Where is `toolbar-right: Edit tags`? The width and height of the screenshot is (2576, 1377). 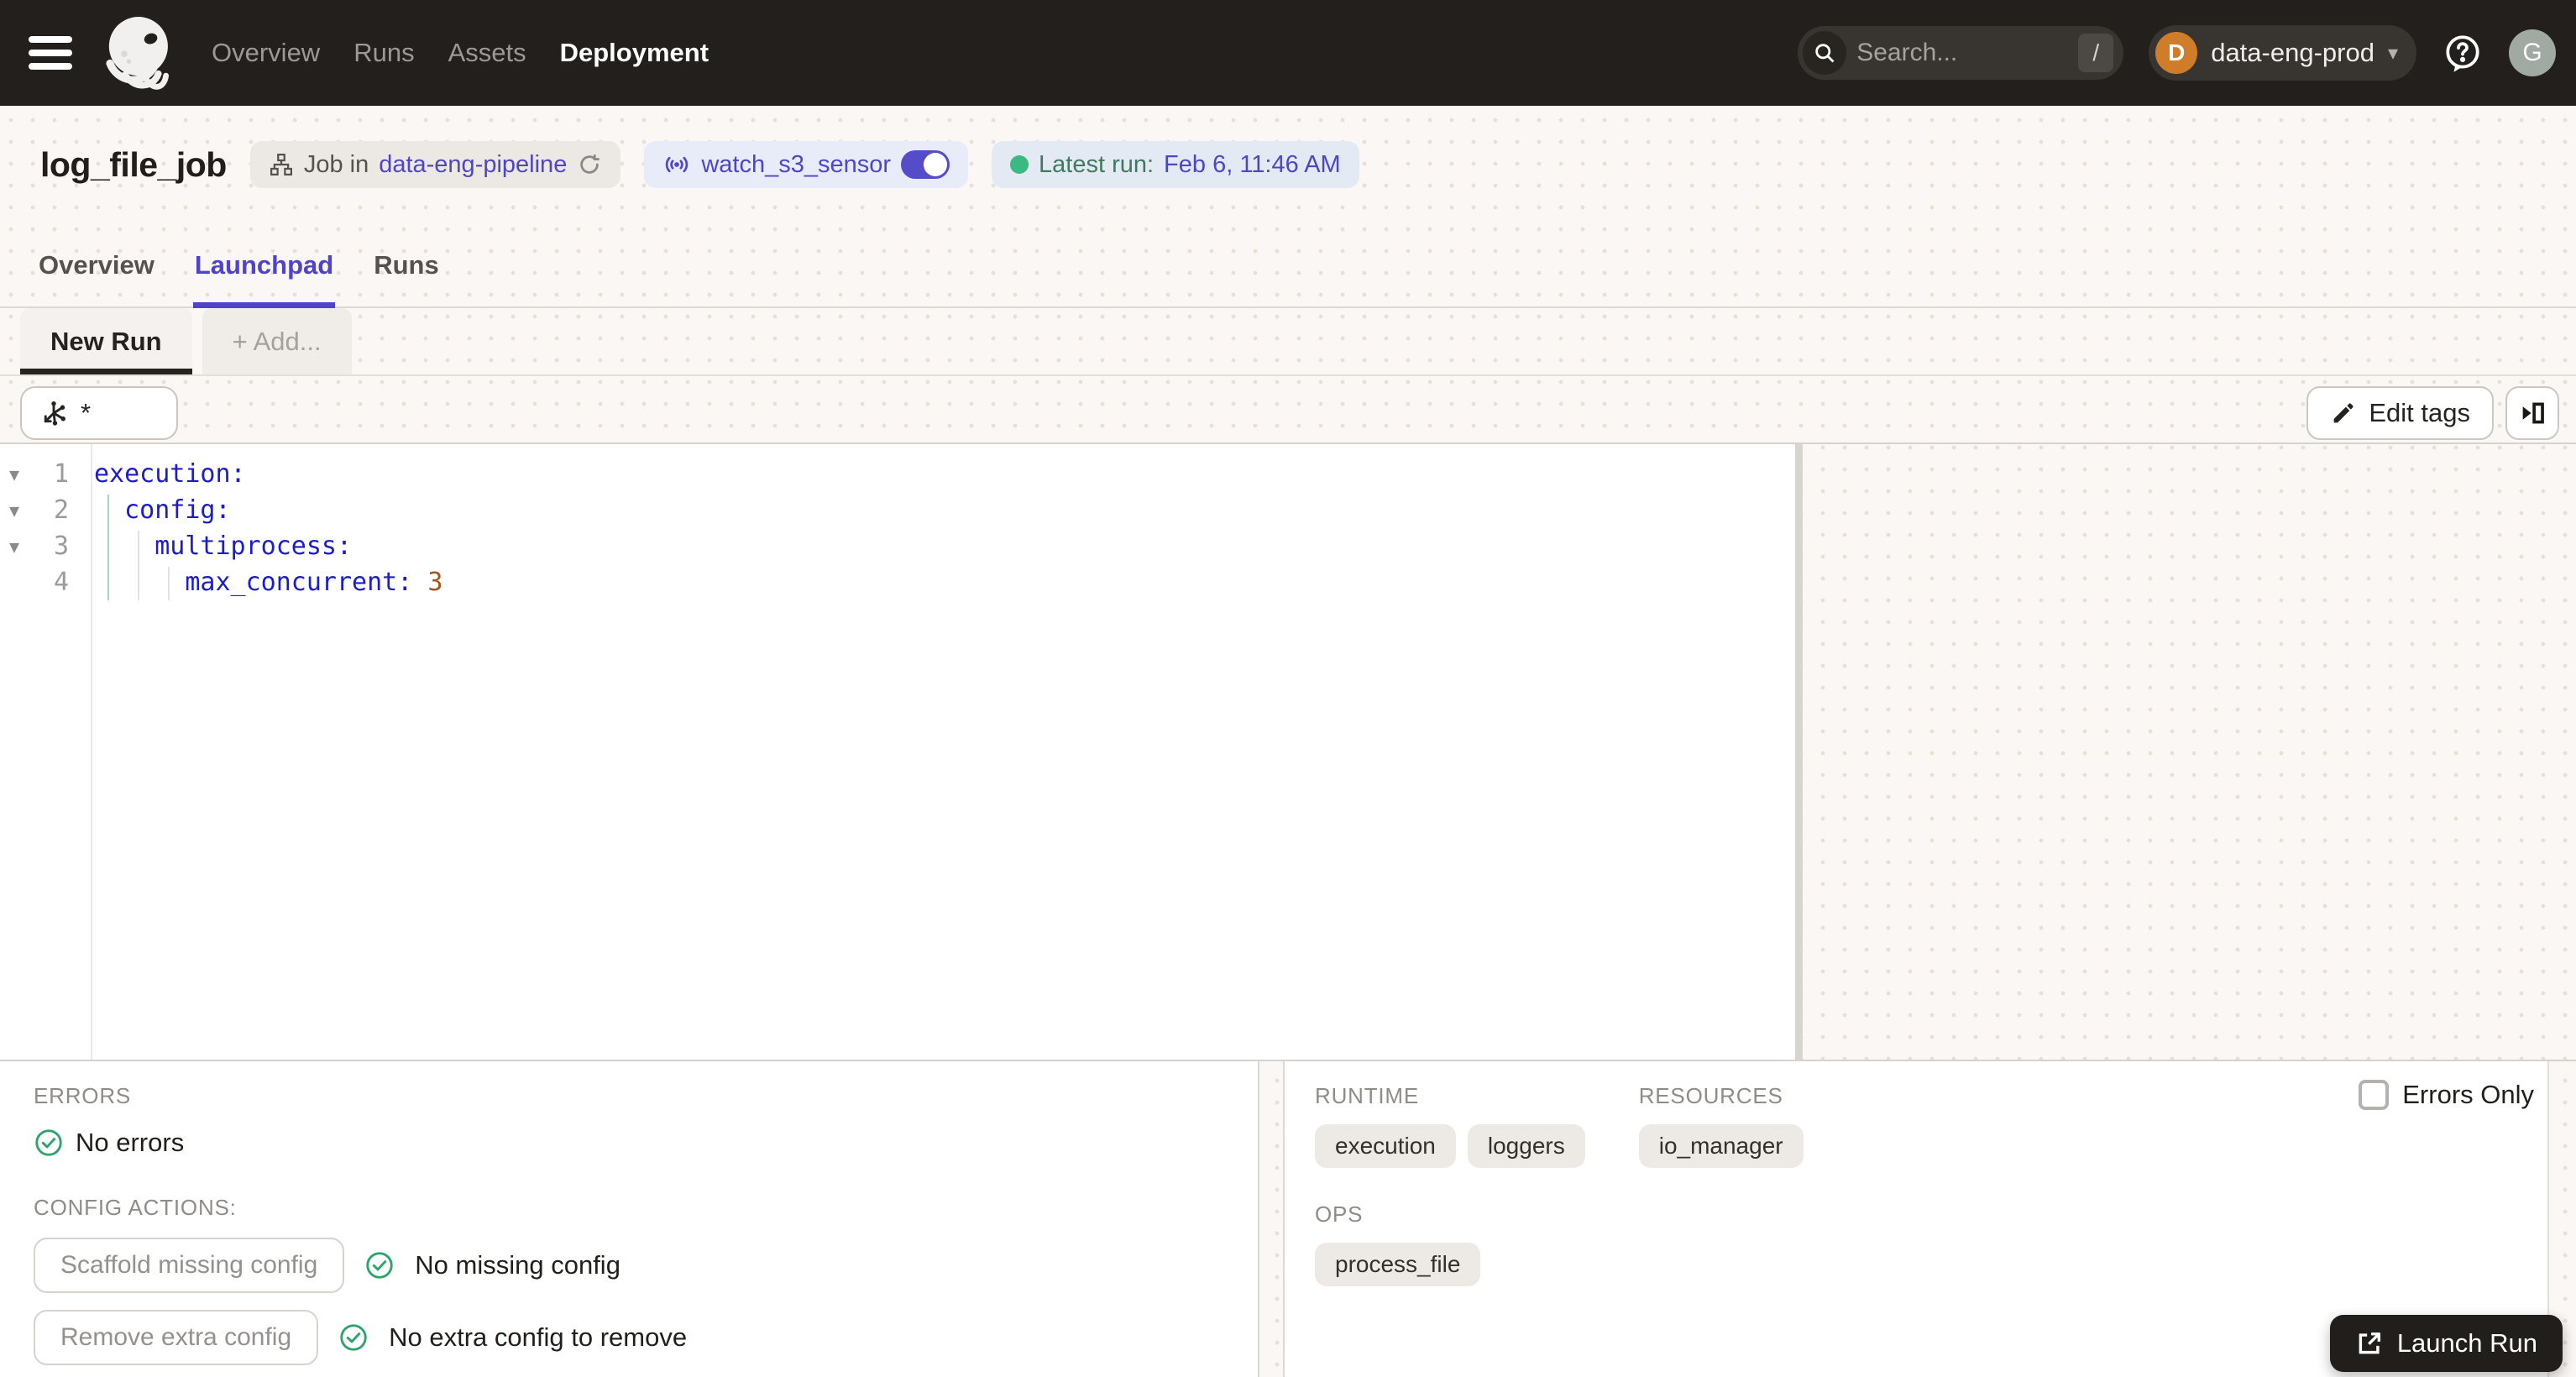 toolbar-right: Edit tags is located at coordinates (2432, 413).